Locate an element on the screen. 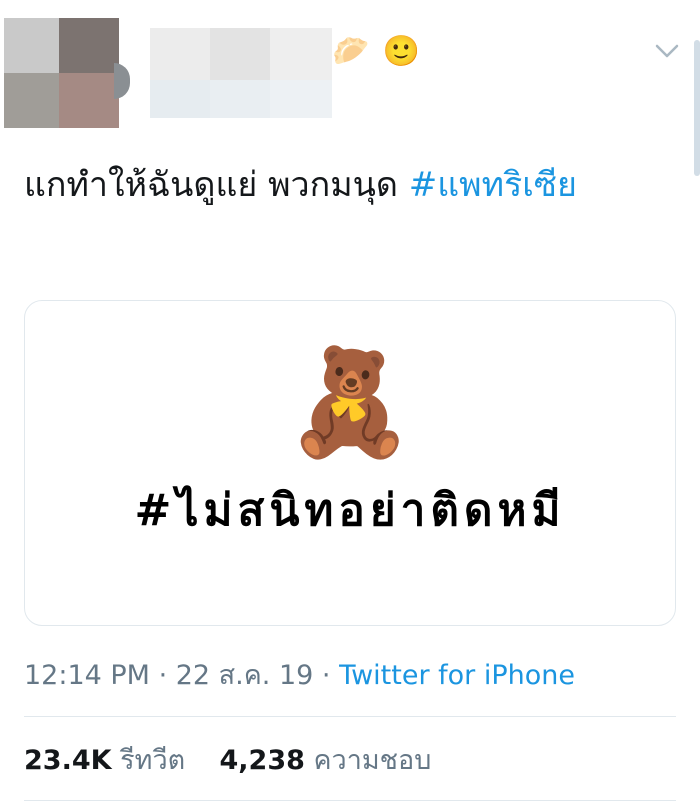 Image resolution: width=700 pixels, height=809 pixels. retweets-label: รีทวีต is located at coordinates (153, 760).